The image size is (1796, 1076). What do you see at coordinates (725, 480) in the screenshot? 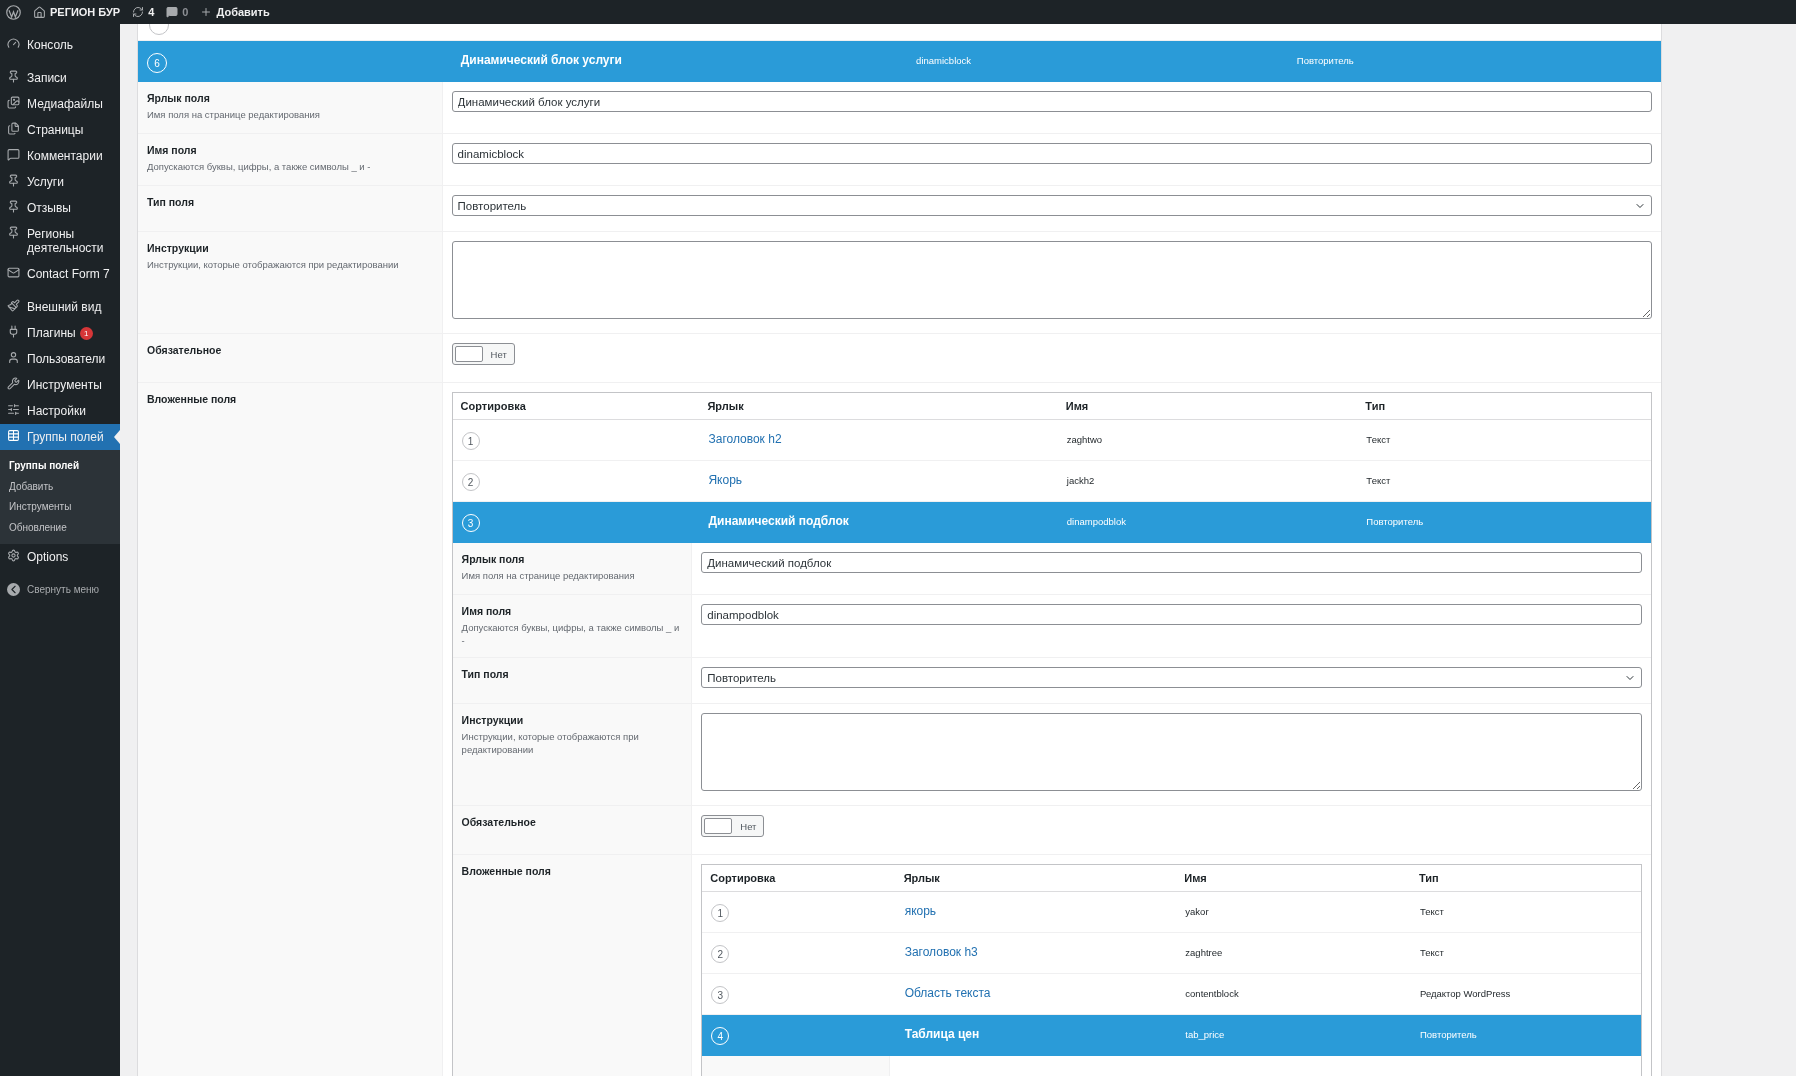
I see `field-label-link: Якорь` at bounding box center [725, 480].